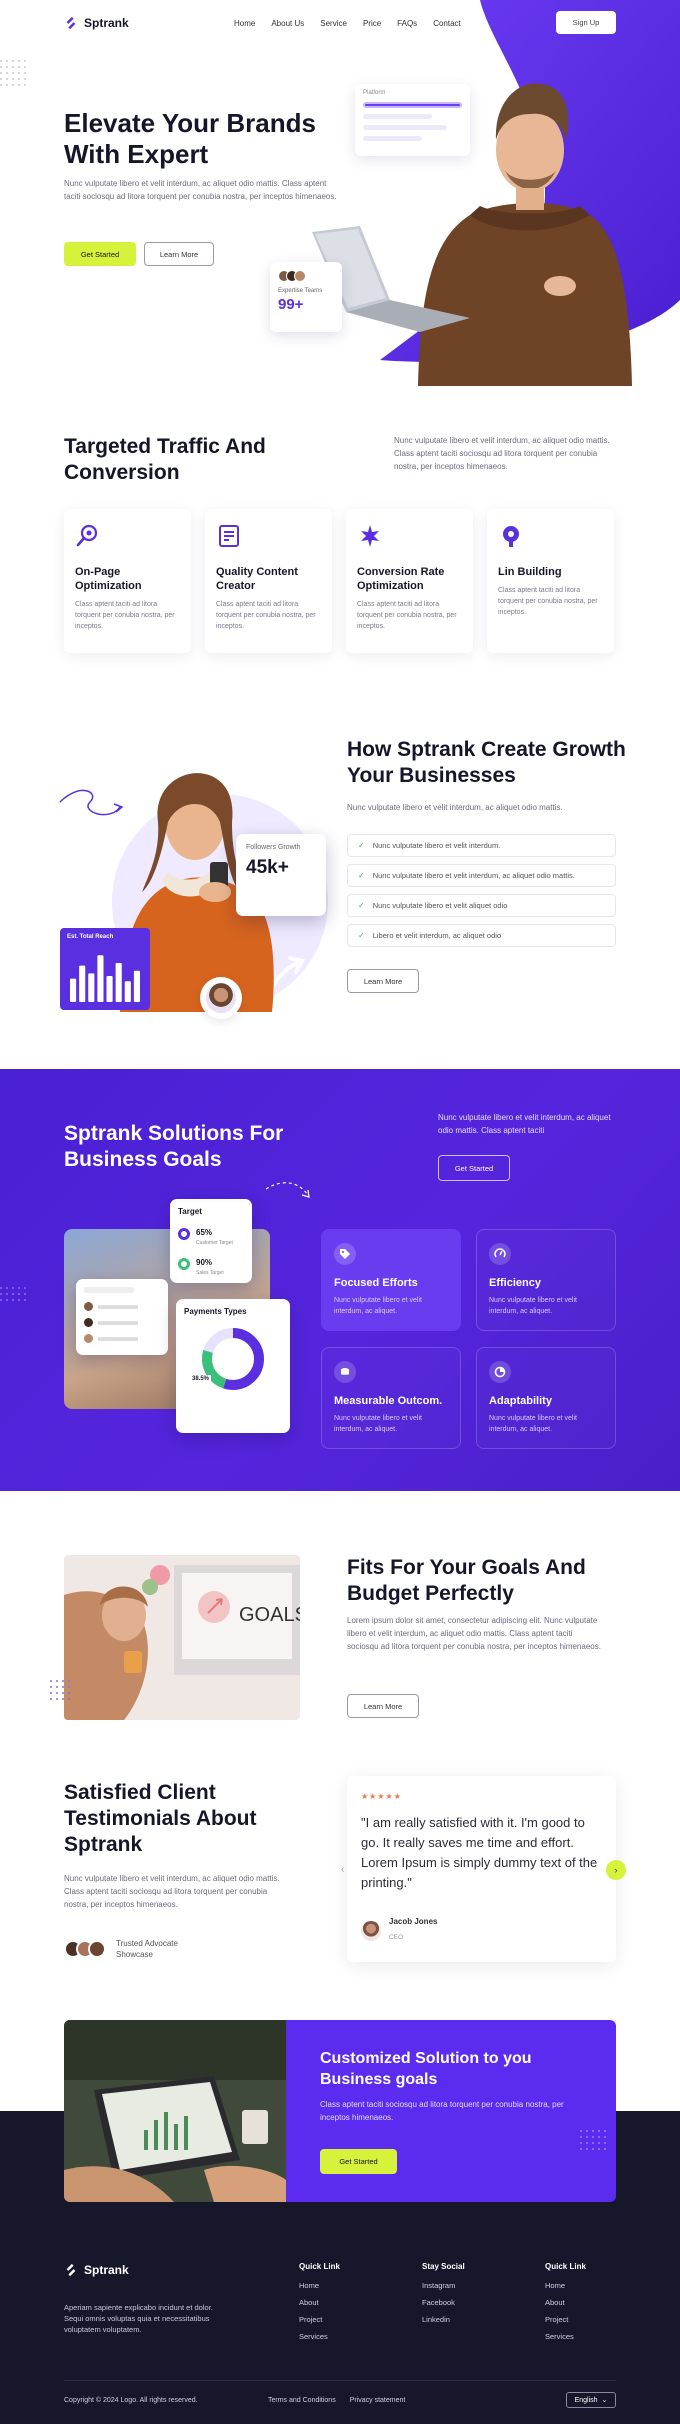 This screenshot has height=2424, width=680. I want to click on goals-photo: GOALS, so click(182, 1637).